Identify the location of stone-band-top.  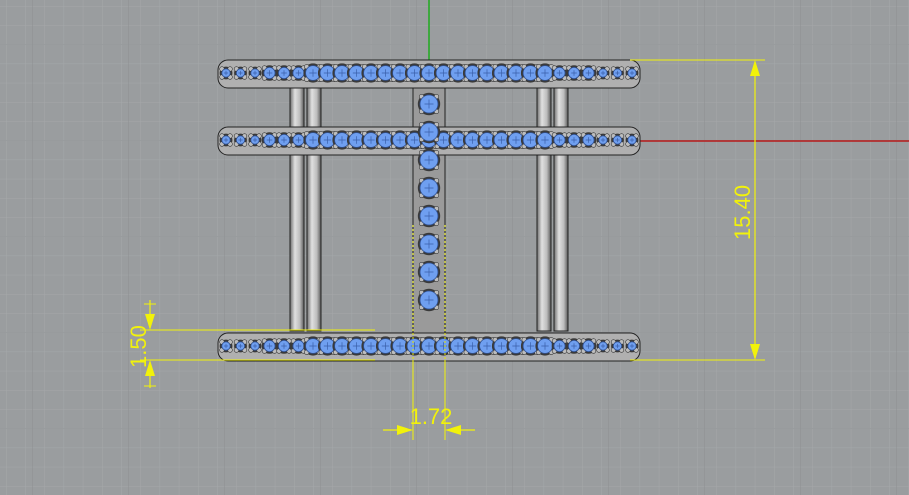
(429, 74).